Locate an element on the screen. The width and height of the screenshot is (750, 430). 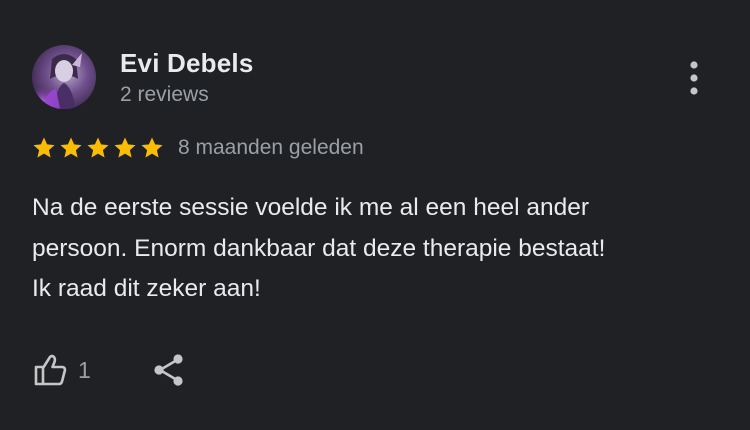
author-name: Evi Debels is located at coordinates (187, 63).